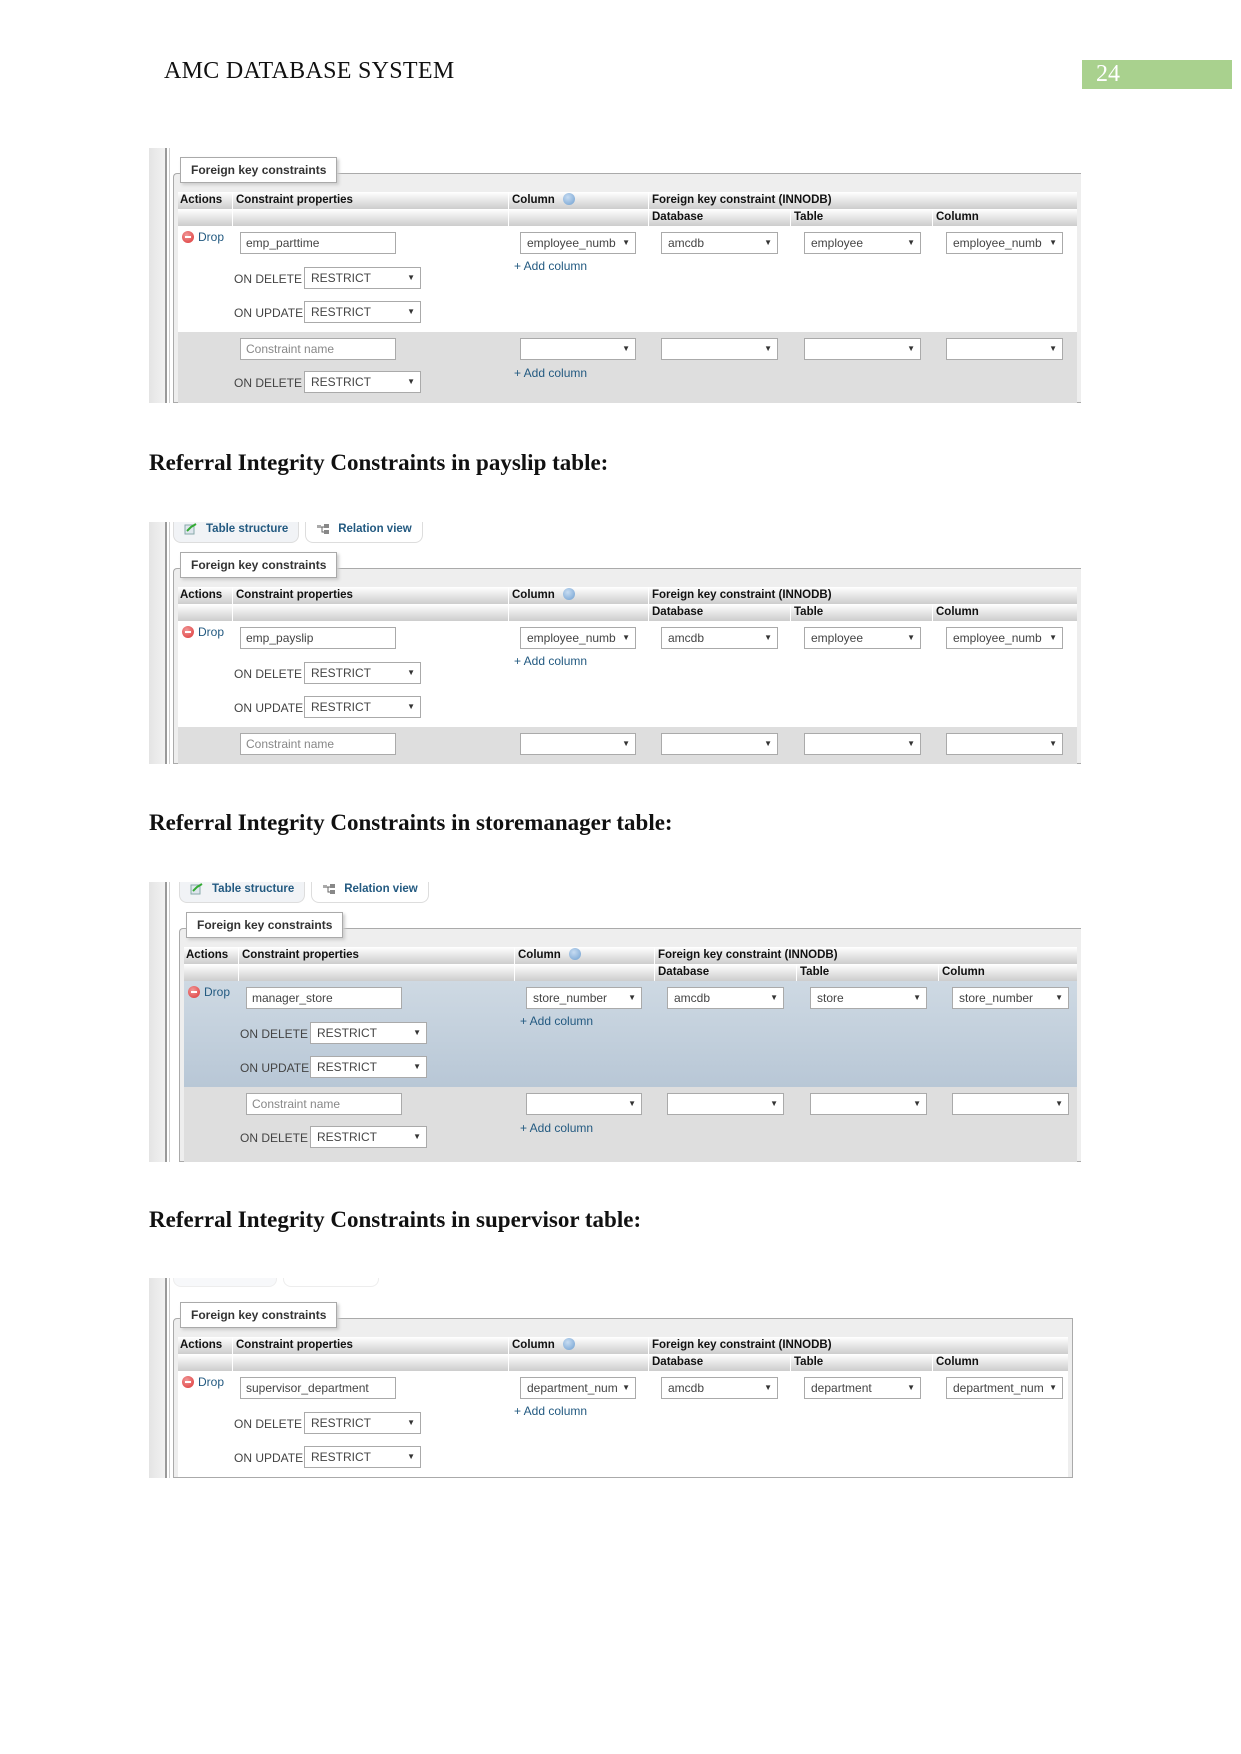  What do you see at coordinates (318, 243) in the screenshot?
I see `constraint-name-input: emp_parttime` at bounding box center [318, 243].